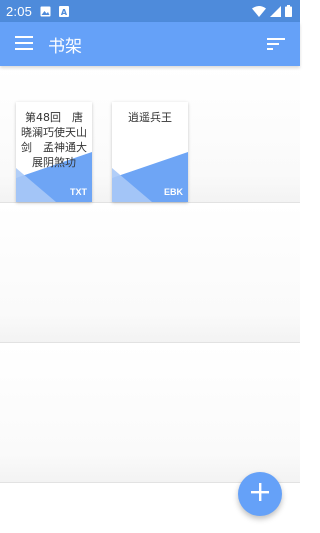 The image size is (320, 533). Describe the element at coordinates (173, 192) in the screenshot. I see `book-type-badge: EBK` at that location.